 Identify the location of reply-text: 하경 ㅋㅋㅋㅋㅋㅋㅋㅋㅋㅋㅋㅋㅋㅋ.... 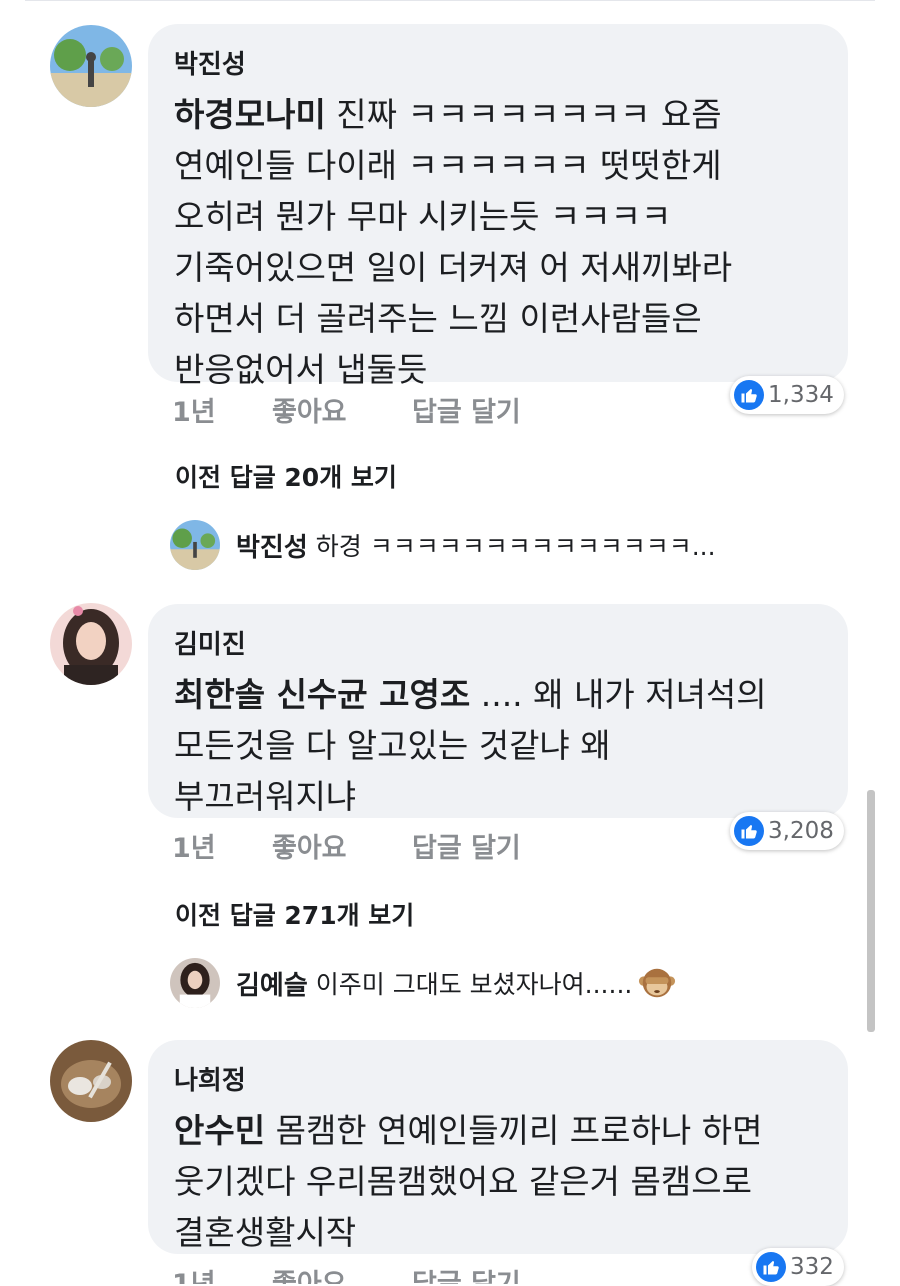
(515, 546).